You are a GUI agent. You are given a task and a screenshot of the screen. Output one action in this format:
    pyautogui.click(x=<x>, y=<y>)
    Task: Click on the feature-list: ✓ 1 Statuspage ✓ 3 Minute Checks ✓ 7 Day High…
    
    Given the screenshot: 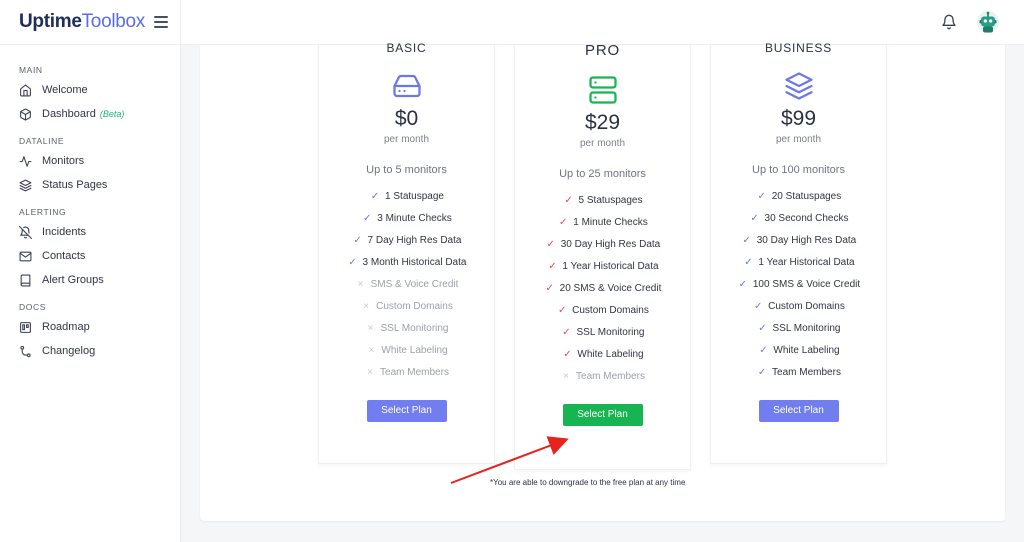 What is the action you would take?
    pyautogui.click(x=406, y=285)
    